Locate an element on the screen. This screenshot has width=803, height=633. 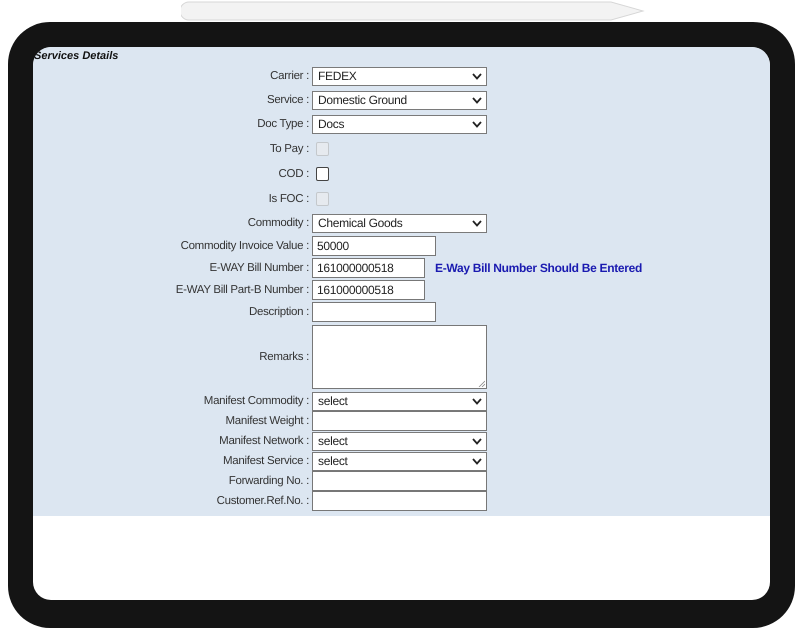
field-label: Carrier : is located at coordinates (289, 76).